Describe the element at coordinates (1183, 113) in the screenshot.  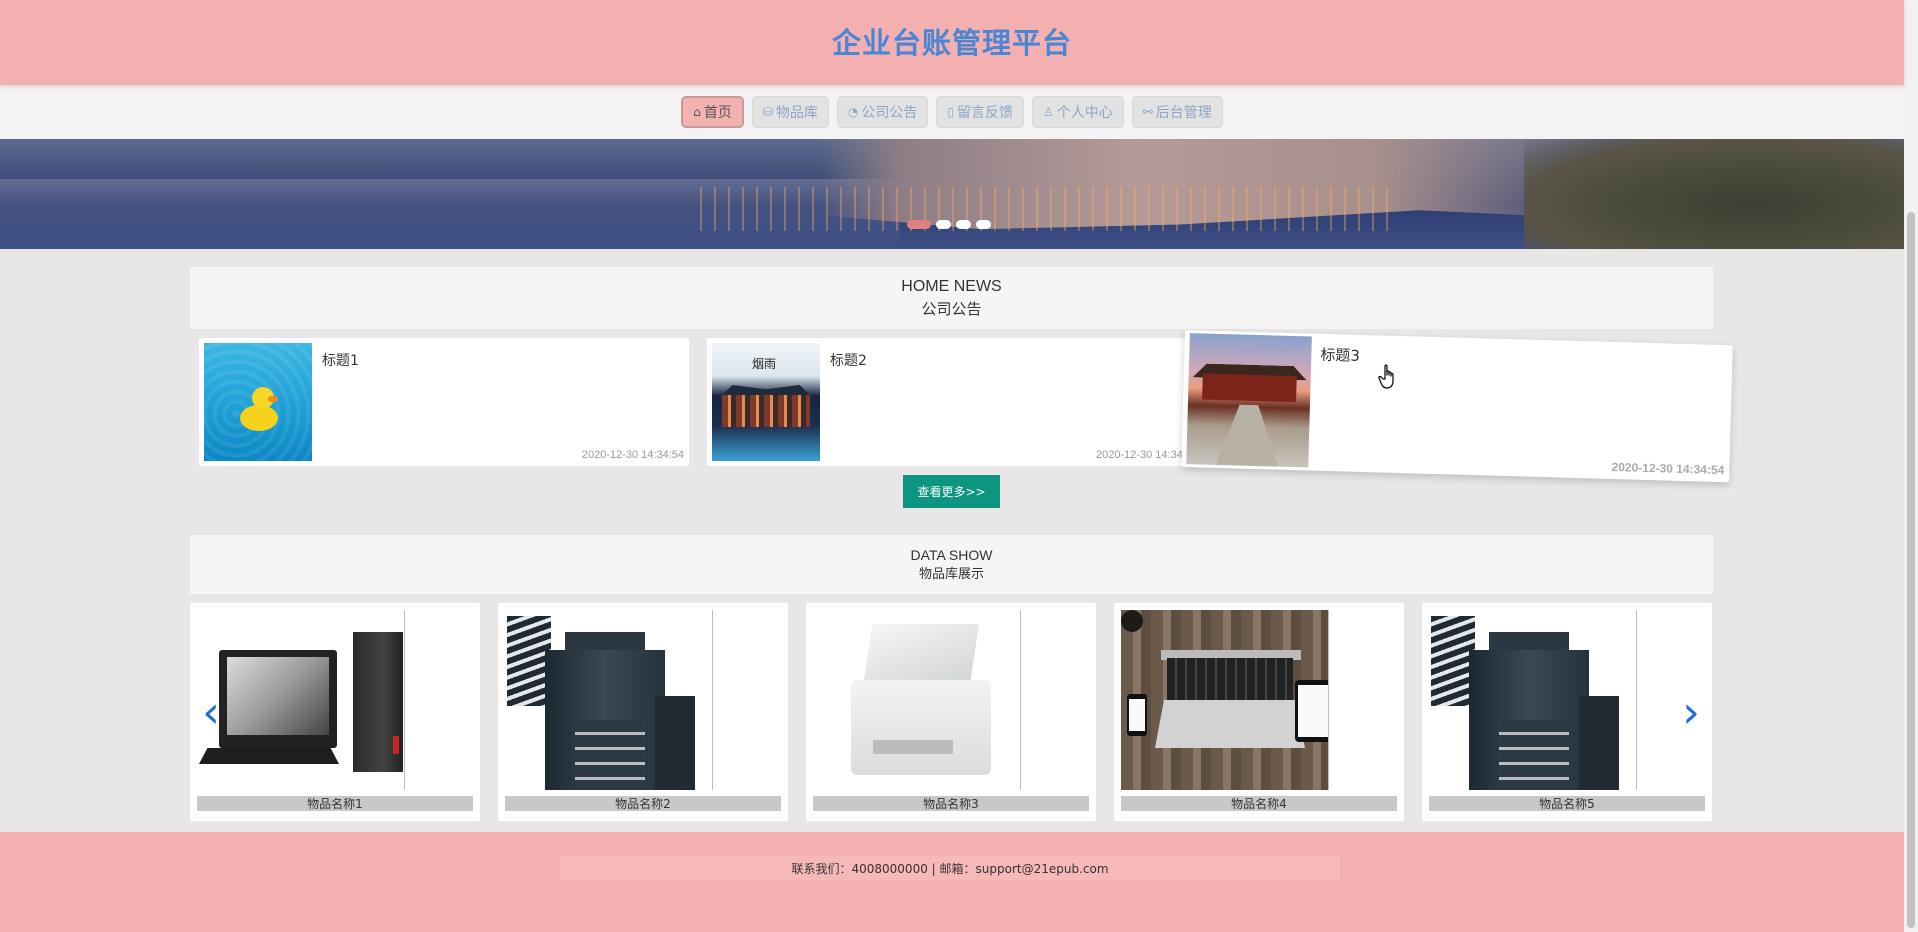
I see `nav-item-label: 后台管理` at that location.